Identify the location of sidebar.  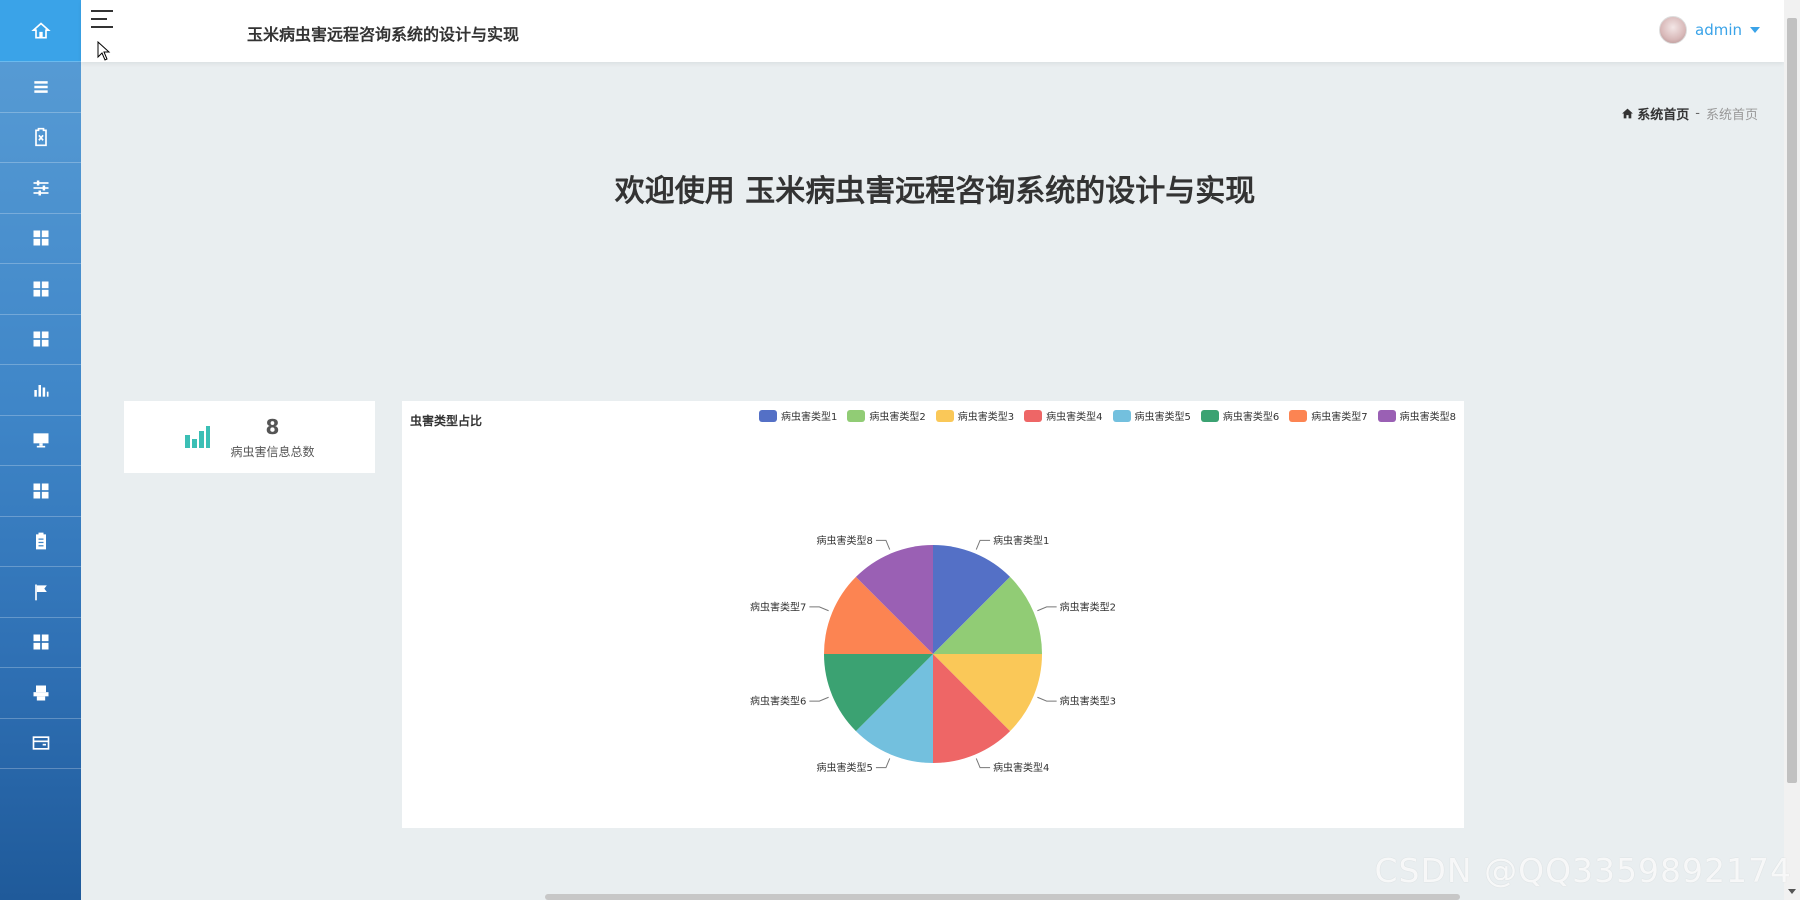
(40, 450).